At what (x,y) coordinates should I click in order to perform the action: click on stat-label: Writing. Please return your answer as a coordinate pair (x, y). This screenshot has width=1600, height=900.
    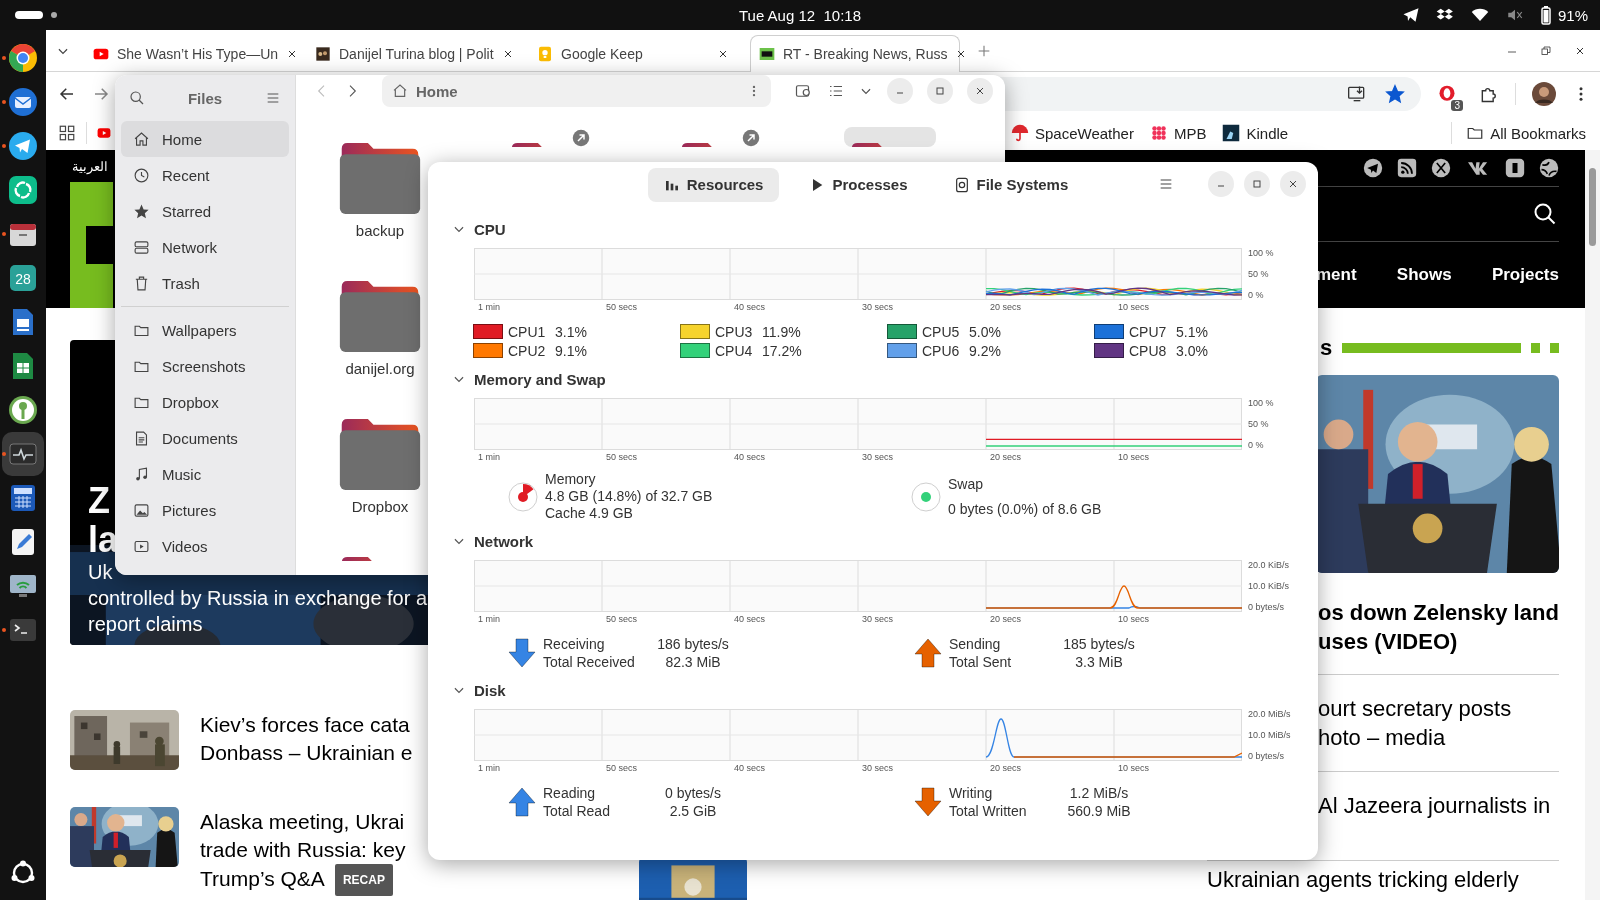
    Looking at the image, I should click on (971, 793).